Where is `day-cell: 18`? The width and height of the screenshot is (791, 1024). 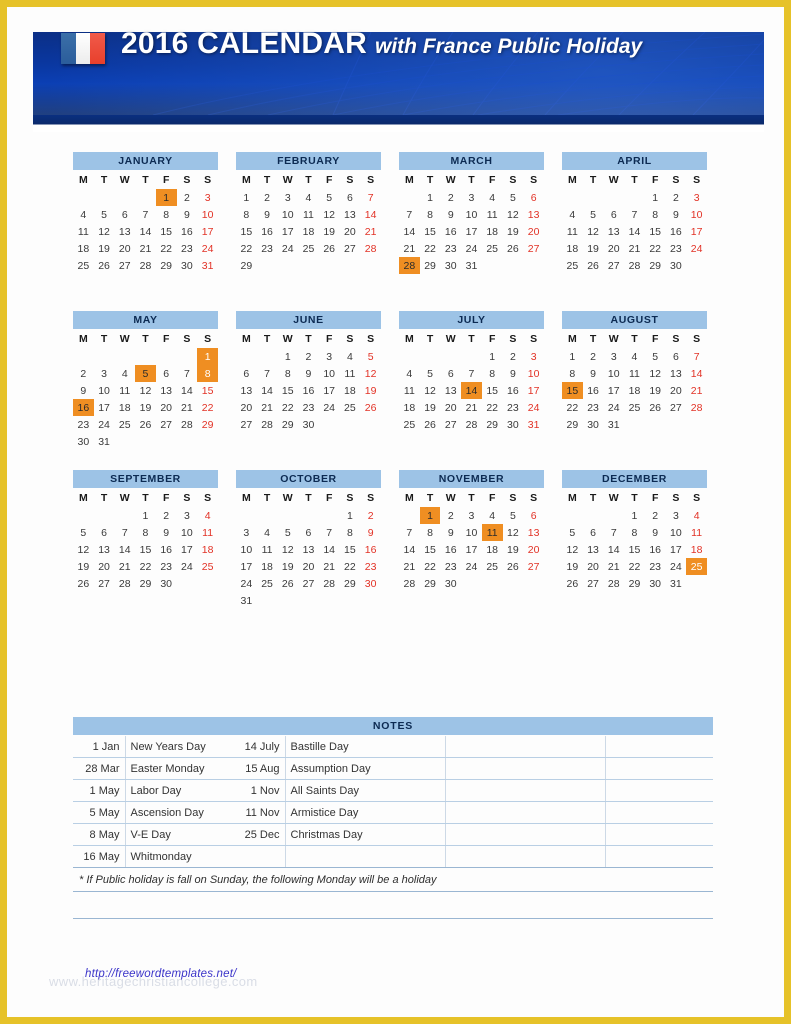 day-cell: 18 is located at coordinates (124, 407).